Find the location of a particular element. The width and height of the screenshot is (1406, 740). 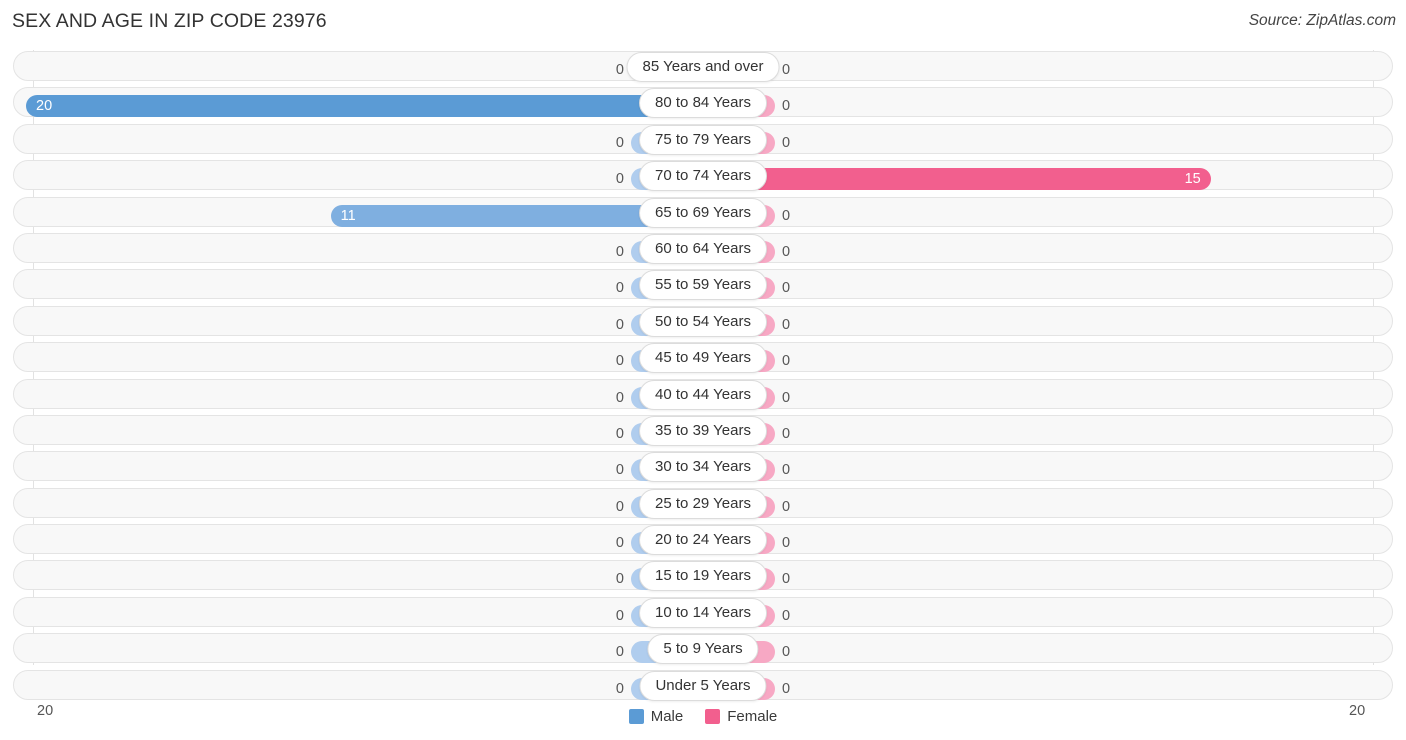

bar-row: 0 0 20 to 24 Years is located at coordinates (703, 539).